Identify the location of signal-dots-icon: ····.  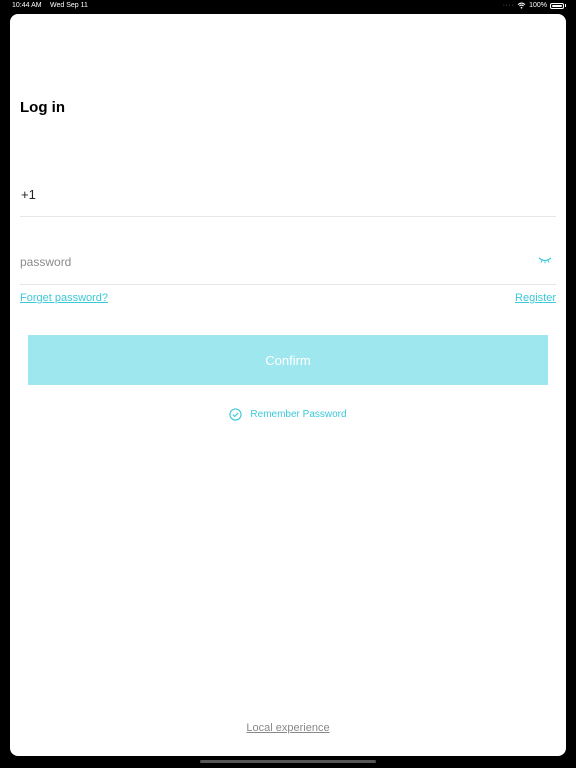
(508, 5).